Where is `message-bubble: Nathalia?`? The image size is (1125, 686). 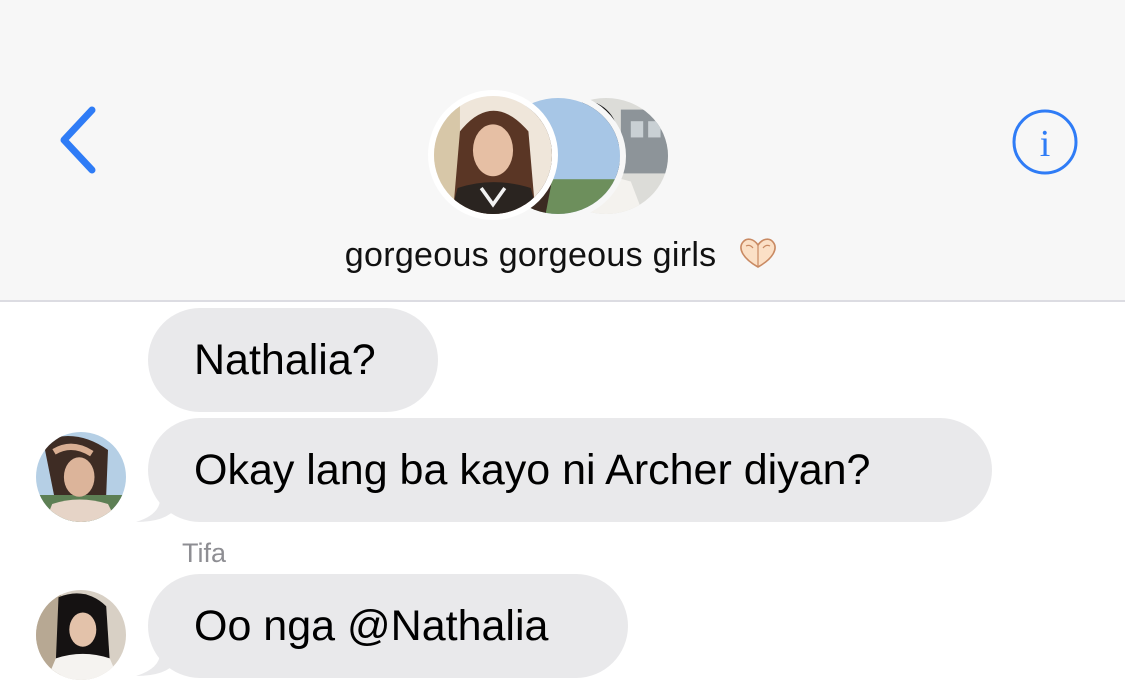
message-bubble: Nathalia? is located at coordinates (293, 360).